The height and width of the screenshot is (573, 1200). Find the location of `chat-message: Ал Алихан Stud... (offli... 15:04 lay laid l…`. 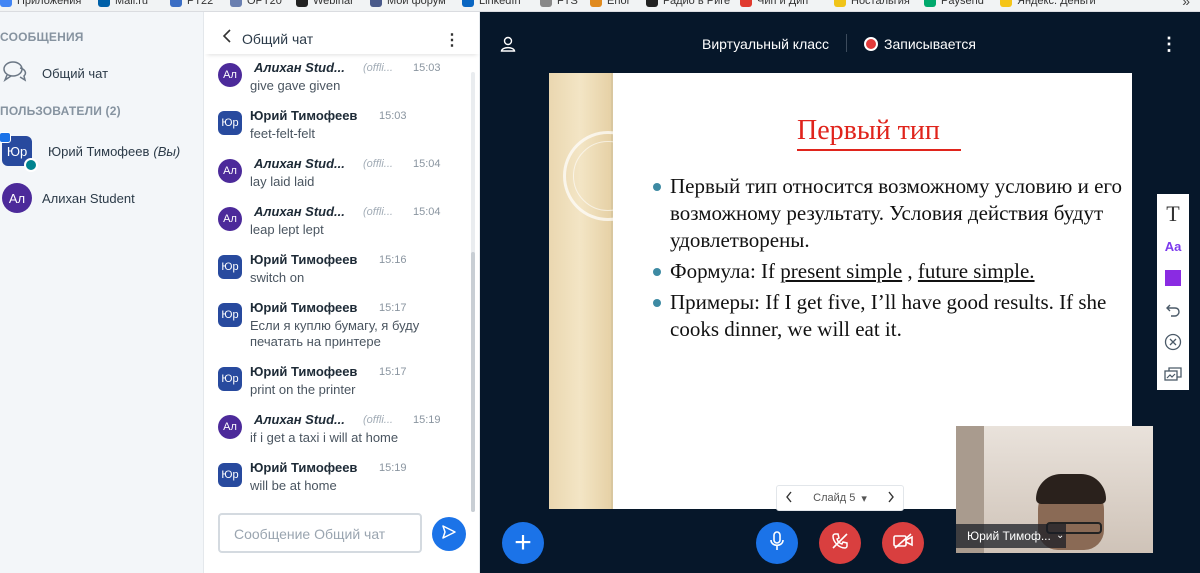

chat-message: Ал Алихан Stud... (offli... 15:04 lay laid l… is located at coordinates (343, 176).